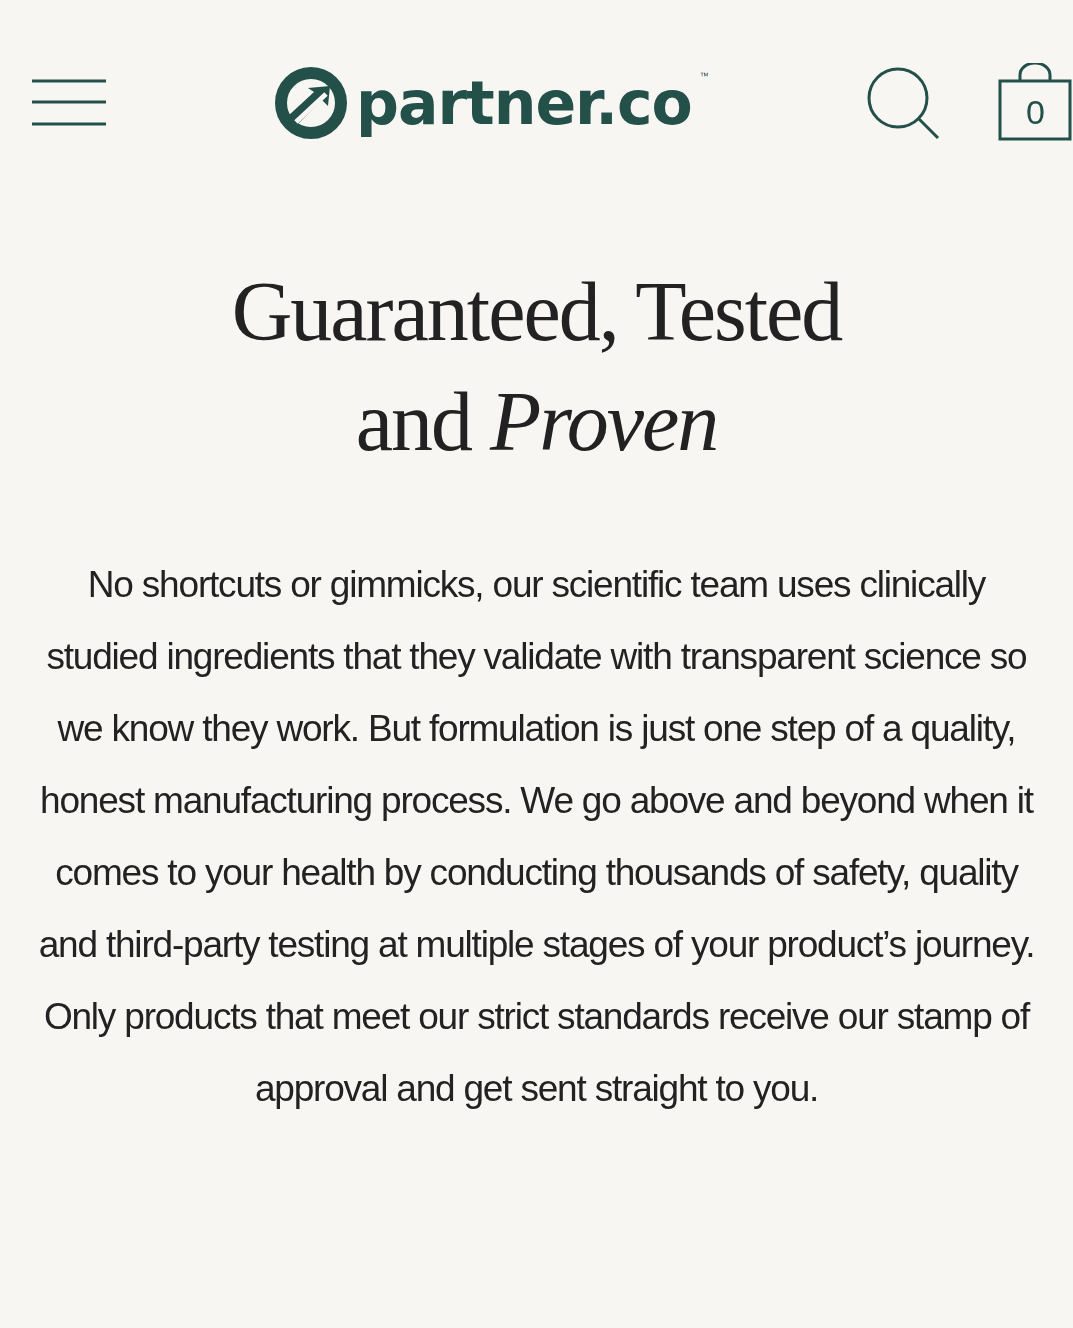  Describe the element at coordinates (704, 76) in the screenshot. I see `trademark: ™` at that location.